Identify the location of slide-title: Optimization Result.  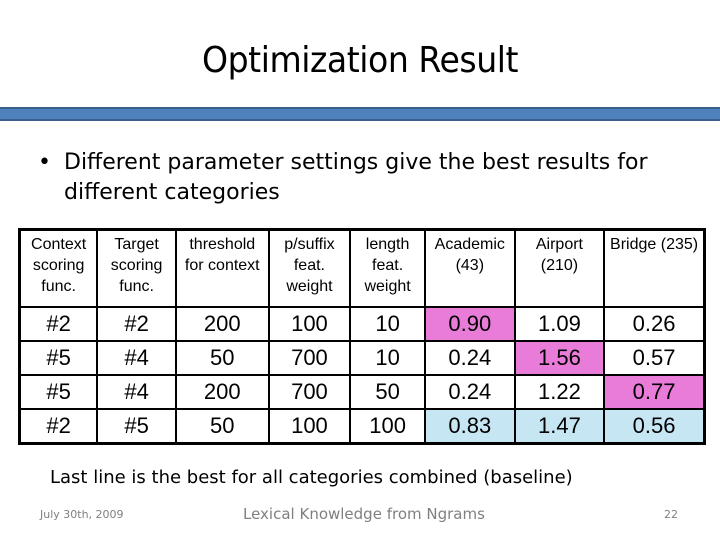
(360, 60).